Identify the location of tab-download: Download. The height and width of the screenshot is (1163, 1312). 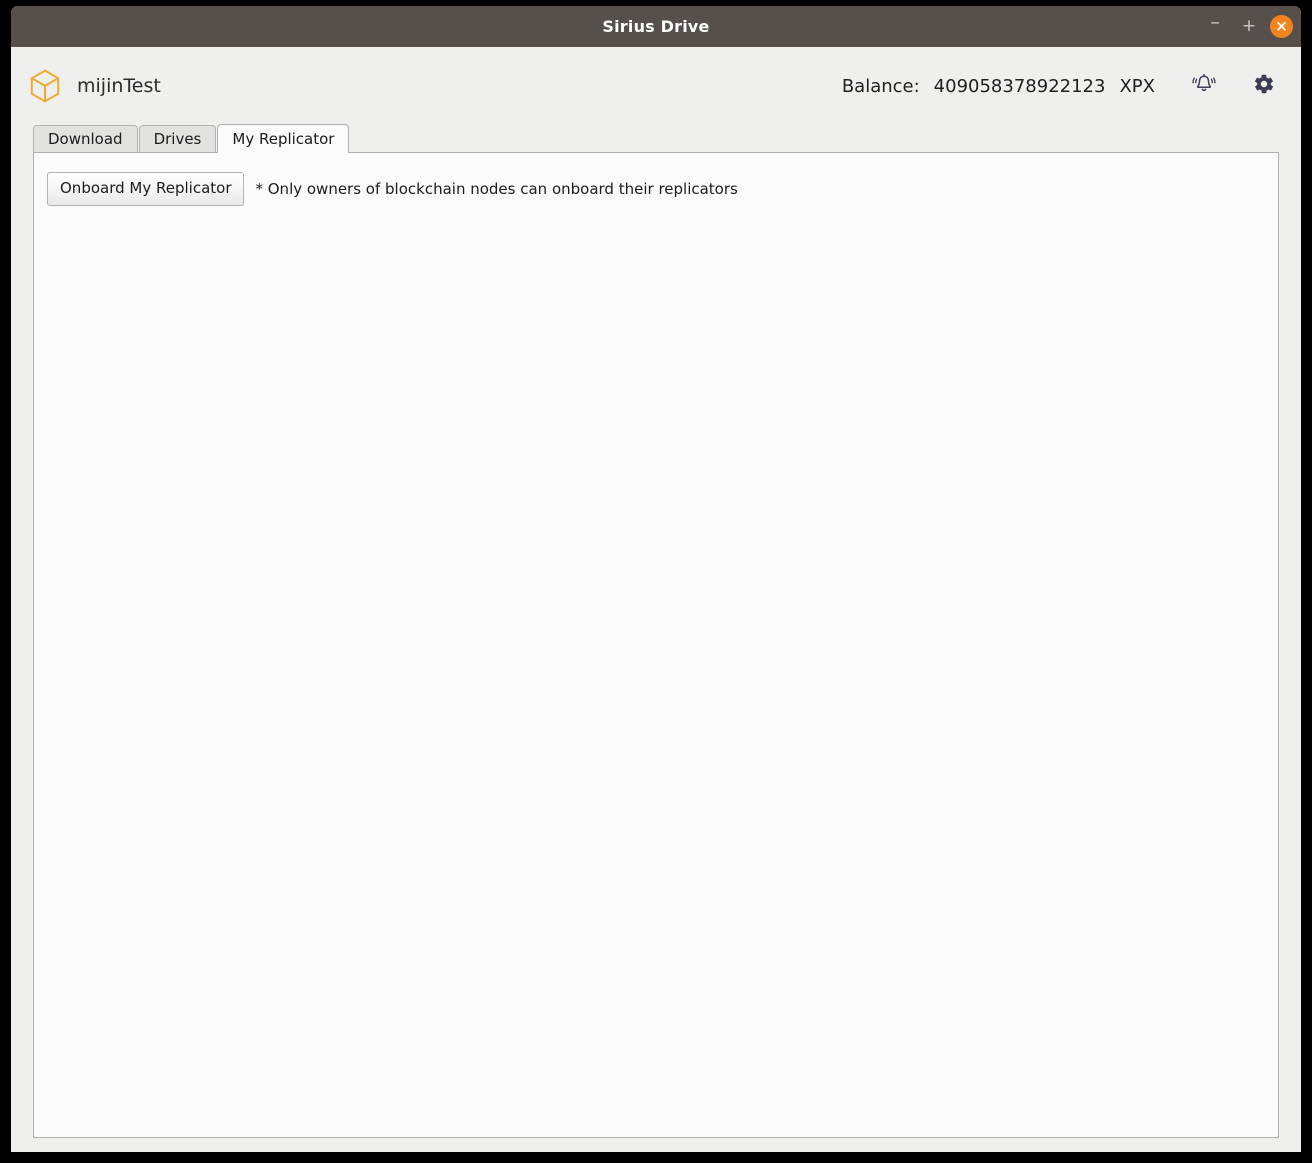
(85, 138).